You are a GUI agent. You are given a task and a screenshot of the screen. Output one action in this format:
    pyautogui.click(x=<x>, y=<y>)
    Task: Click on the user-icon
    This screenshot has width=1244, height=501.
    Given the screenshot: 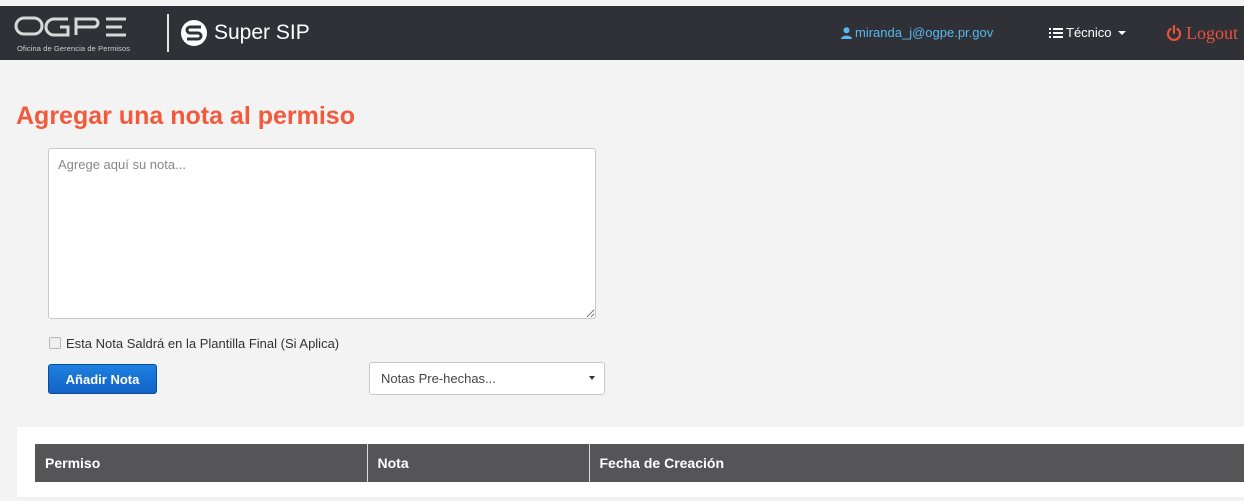 What is the action you would take?
    pyautogui.click(x=846, y=33)
    